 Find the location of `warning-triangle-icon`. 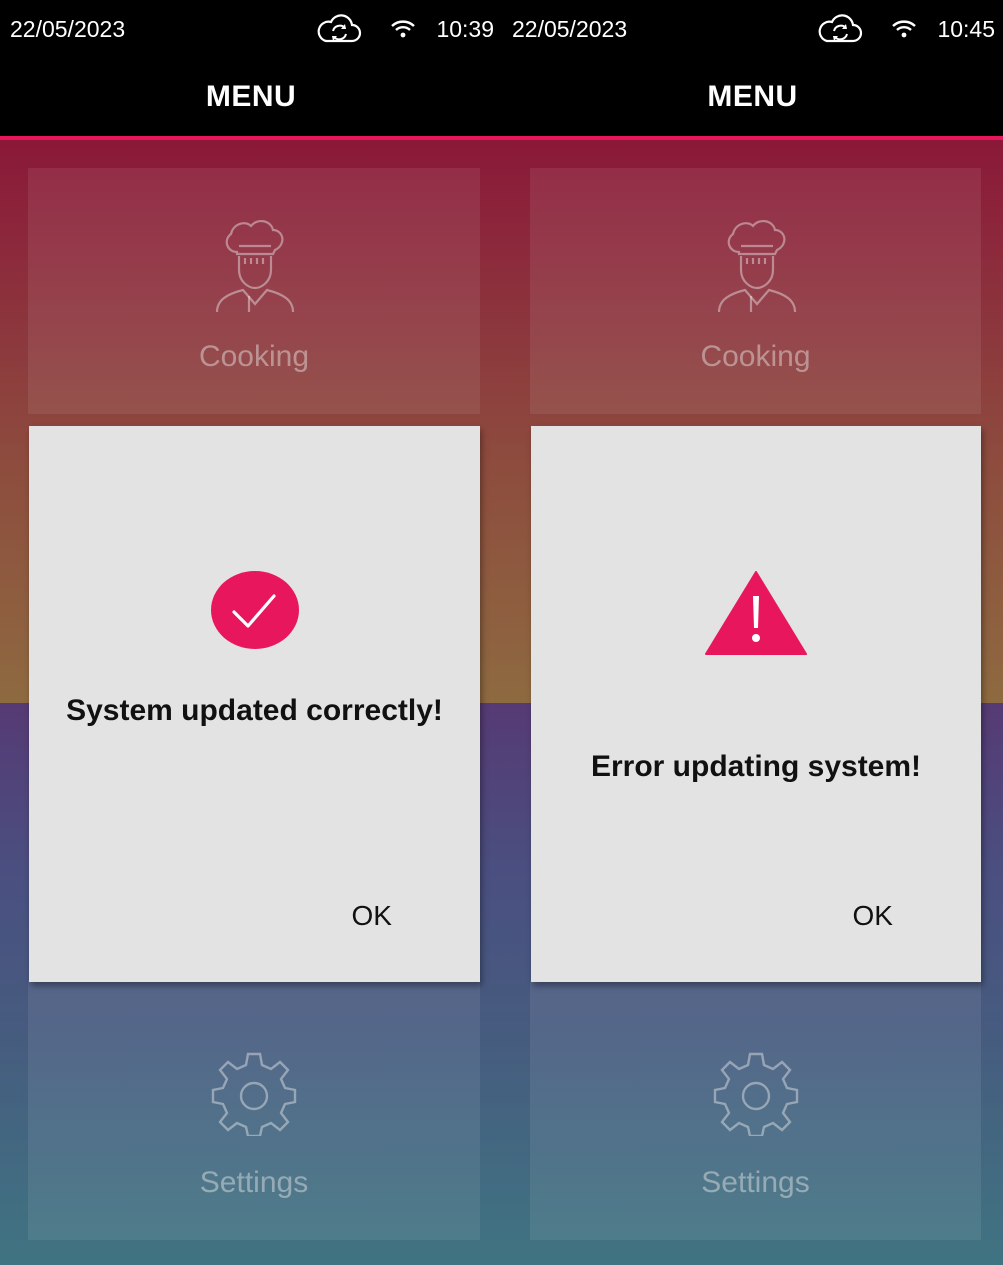

warning-triangle-icon is located at coordinates (756, 613).